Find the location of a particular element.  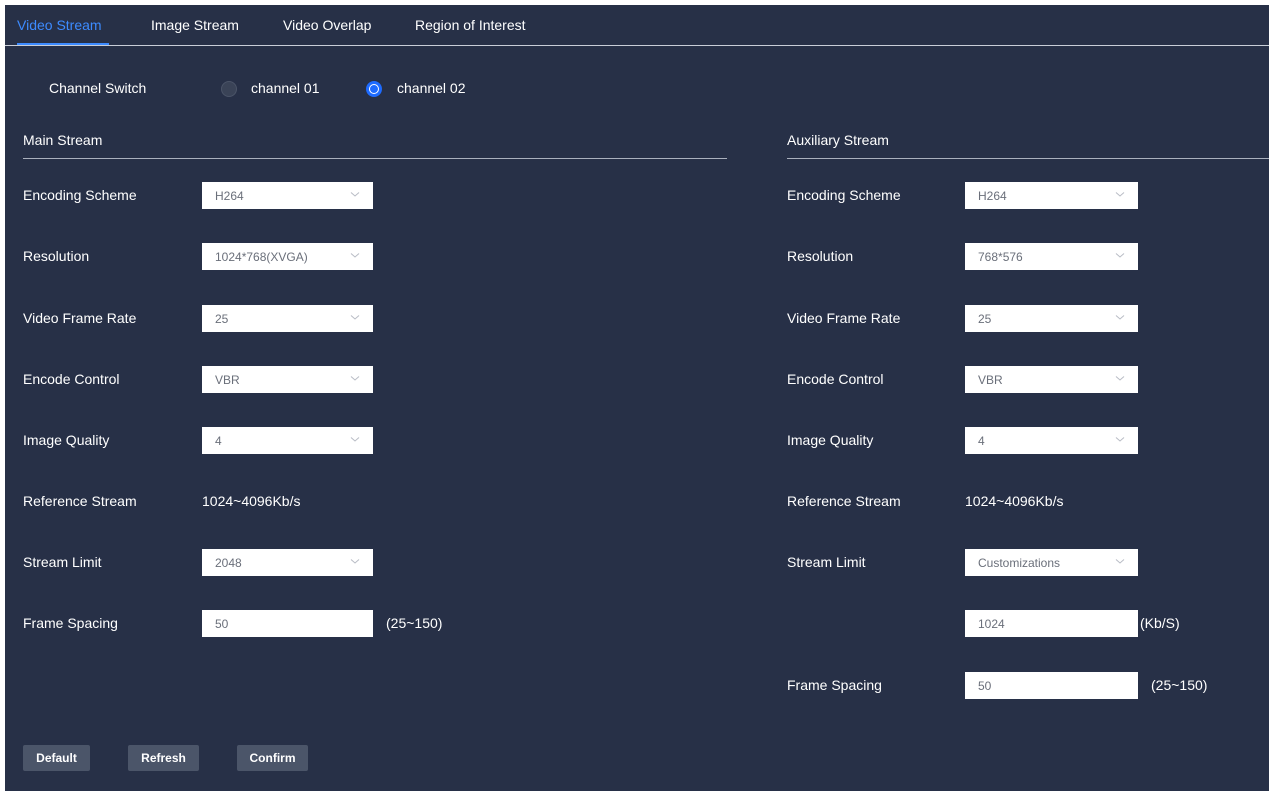

aux-image-quality-label: Image Quality is located at coordinates (830, 440).